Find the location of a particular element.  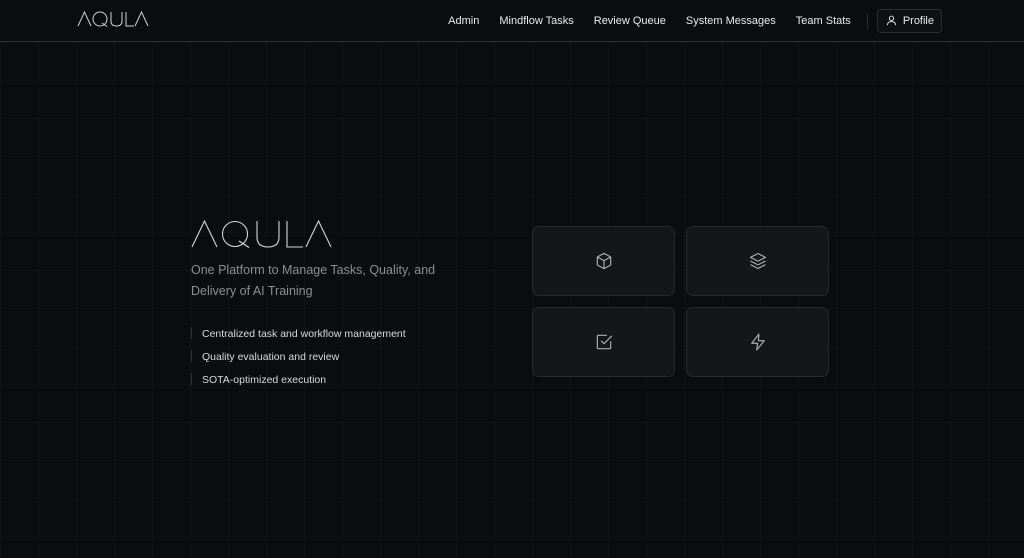

checkbox-icon is located at coordinates (604, 342).